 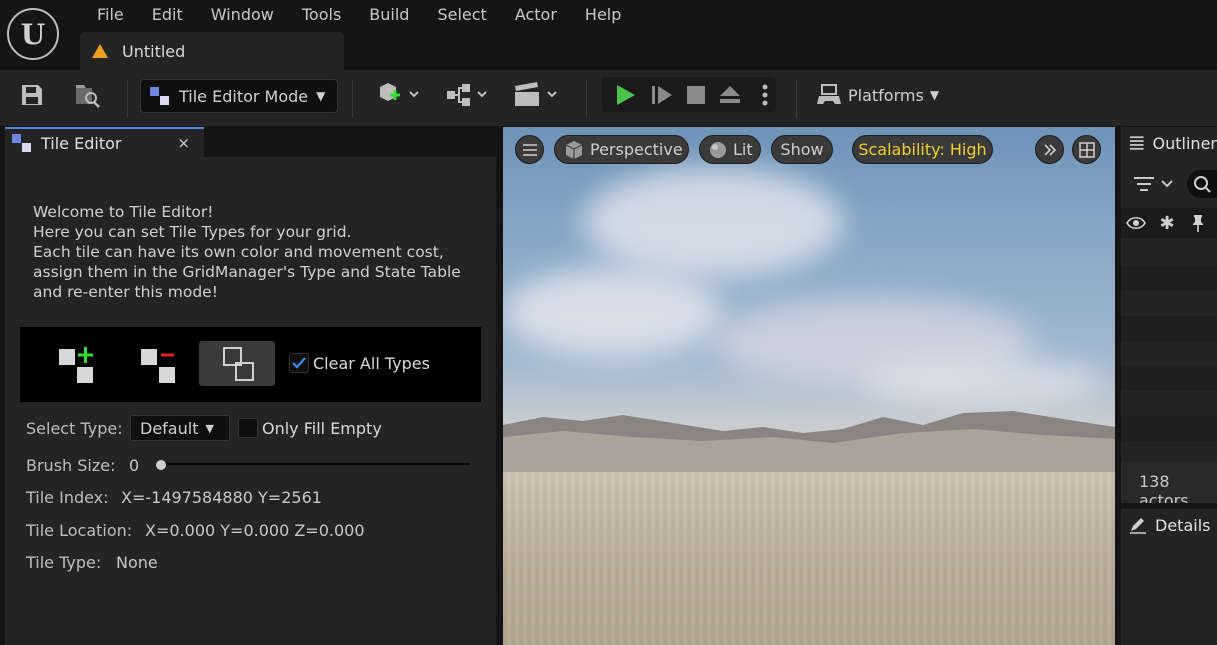 What do you see at coordinates (32, 95) in the screenshot?
I see `save-icon` at bounding box center [32, 95].